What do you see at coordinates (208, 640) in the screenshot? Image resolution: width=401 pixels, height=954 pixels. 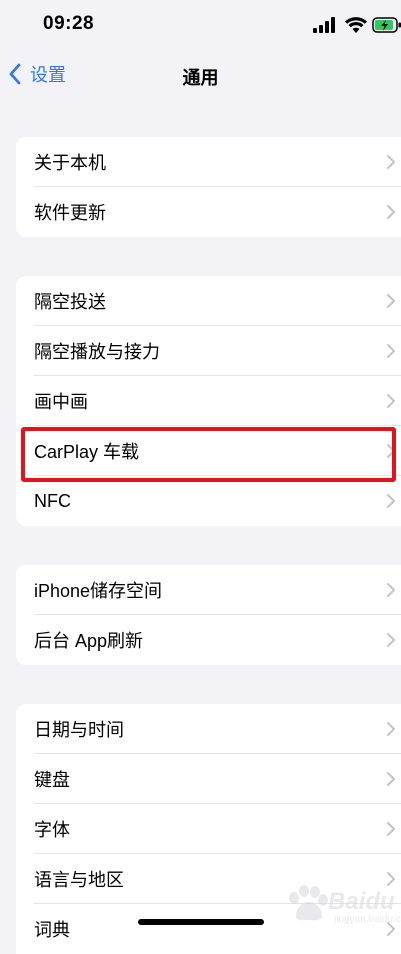 I see `settings-row-background-app-refresh: 后台 App刷新` at bounding box center [208, 640].